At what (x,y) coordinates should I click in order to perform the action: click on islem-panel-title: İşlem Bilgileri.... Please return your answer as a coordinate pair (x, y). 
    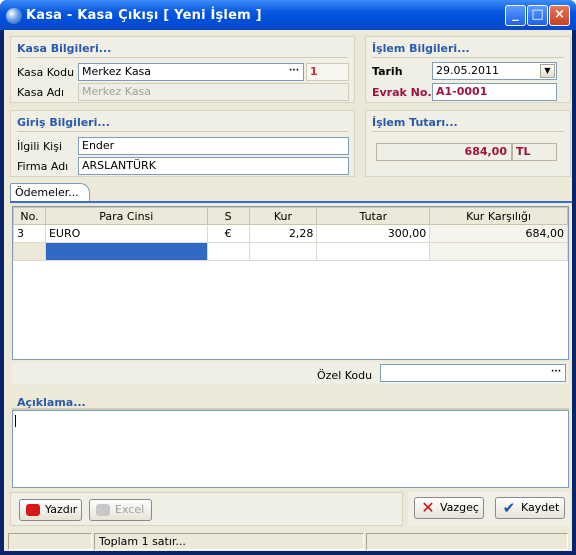
    Looking at the image, I should click on (421, 48).